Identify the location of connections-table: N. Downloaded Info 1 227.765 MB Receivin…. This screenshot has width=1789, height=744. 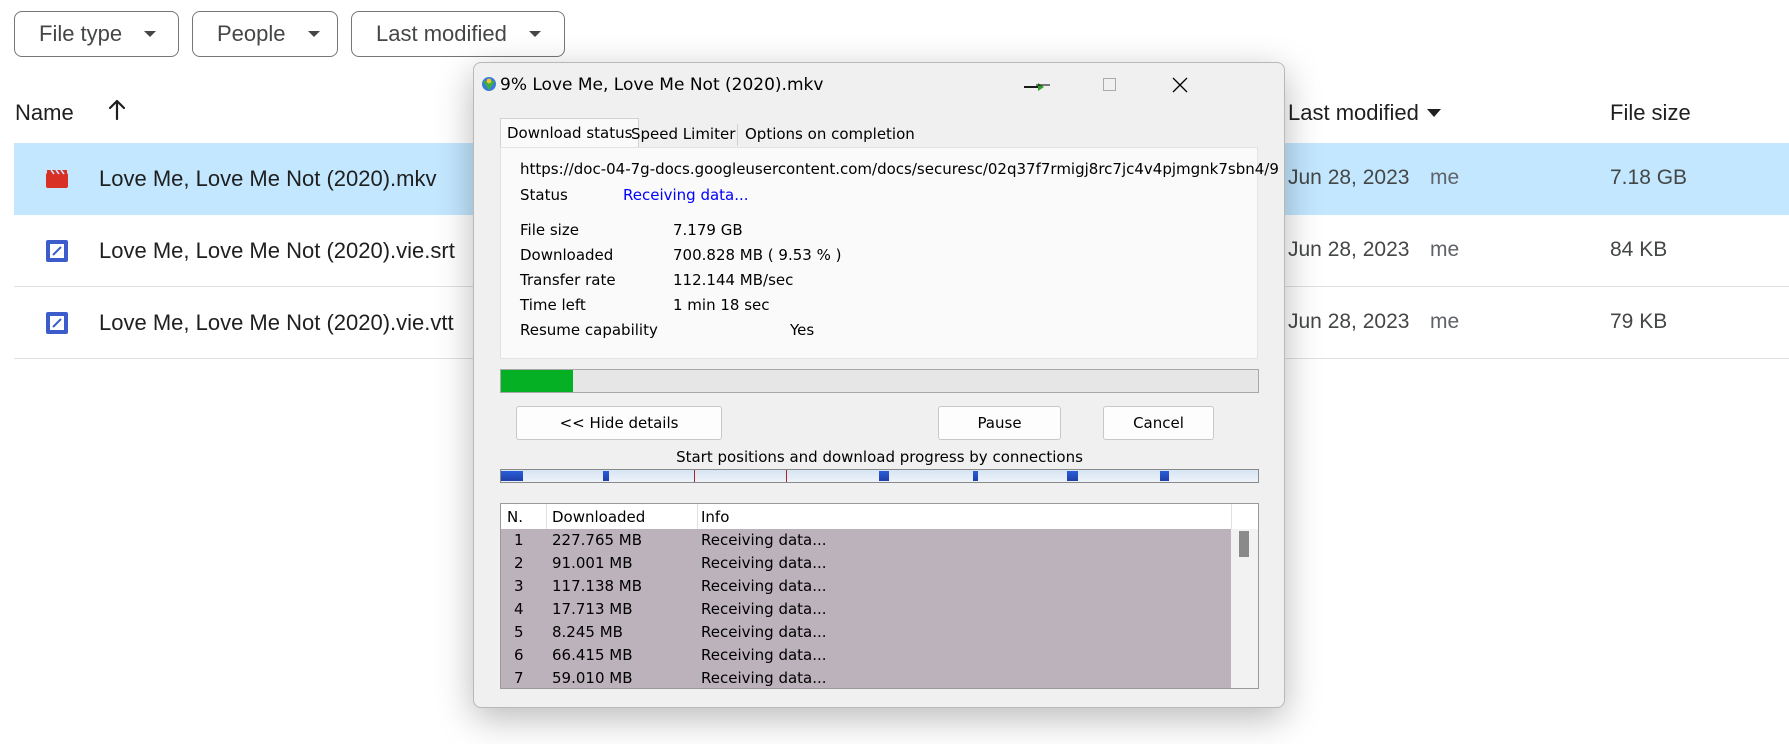
(879, 596).